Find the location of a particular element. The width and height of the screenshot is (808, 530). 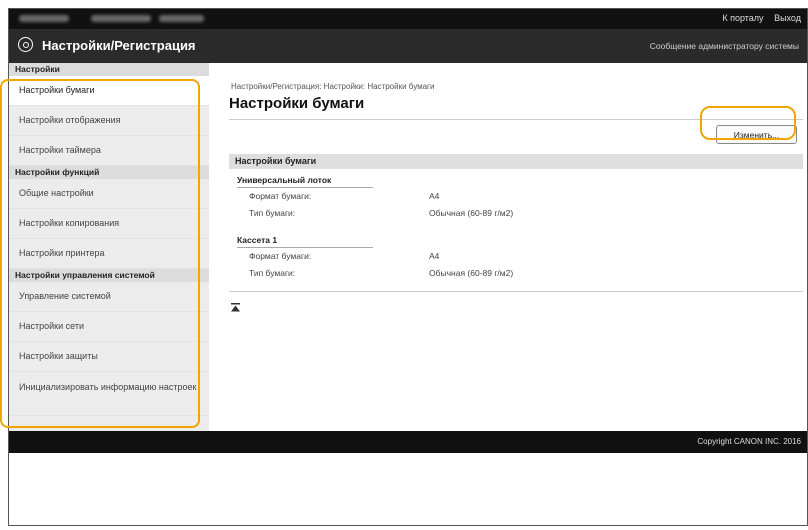

breadcrumb: Настройки/Регистрация: Настройки is located at coordinates (333, 86).